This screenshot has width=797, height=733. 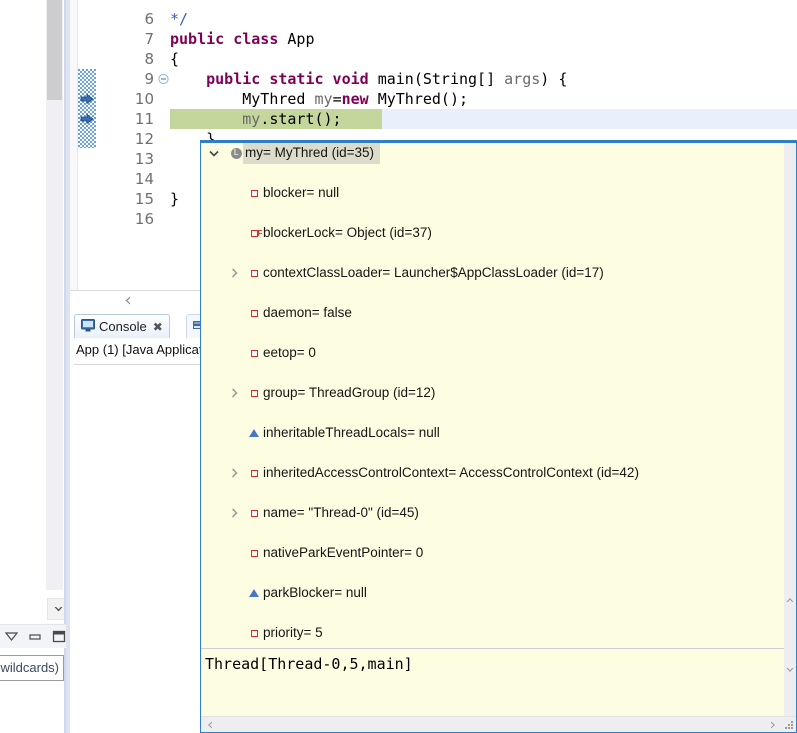 I want to click on console-launch-label: App (1) [Java Applicat, so click(x=139, y=349).